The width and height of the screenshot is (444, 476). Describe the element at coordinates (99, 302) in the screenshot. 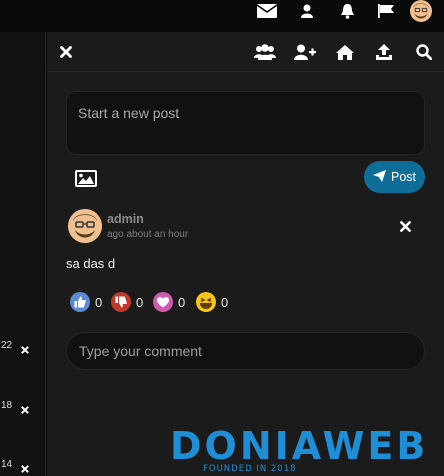

I see `like-count: 0` at that location.